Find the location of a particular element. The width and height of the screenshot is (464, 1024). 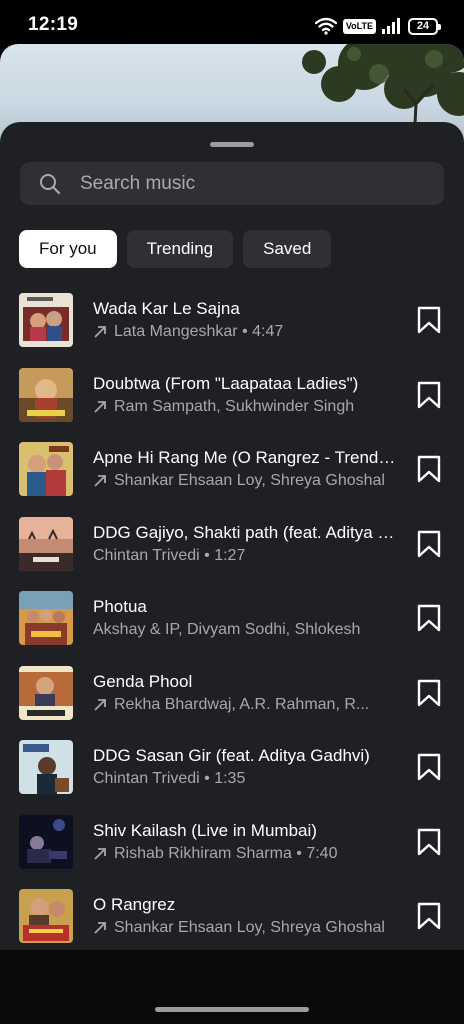

search-input: Search music is located at coordinates (137, 184).